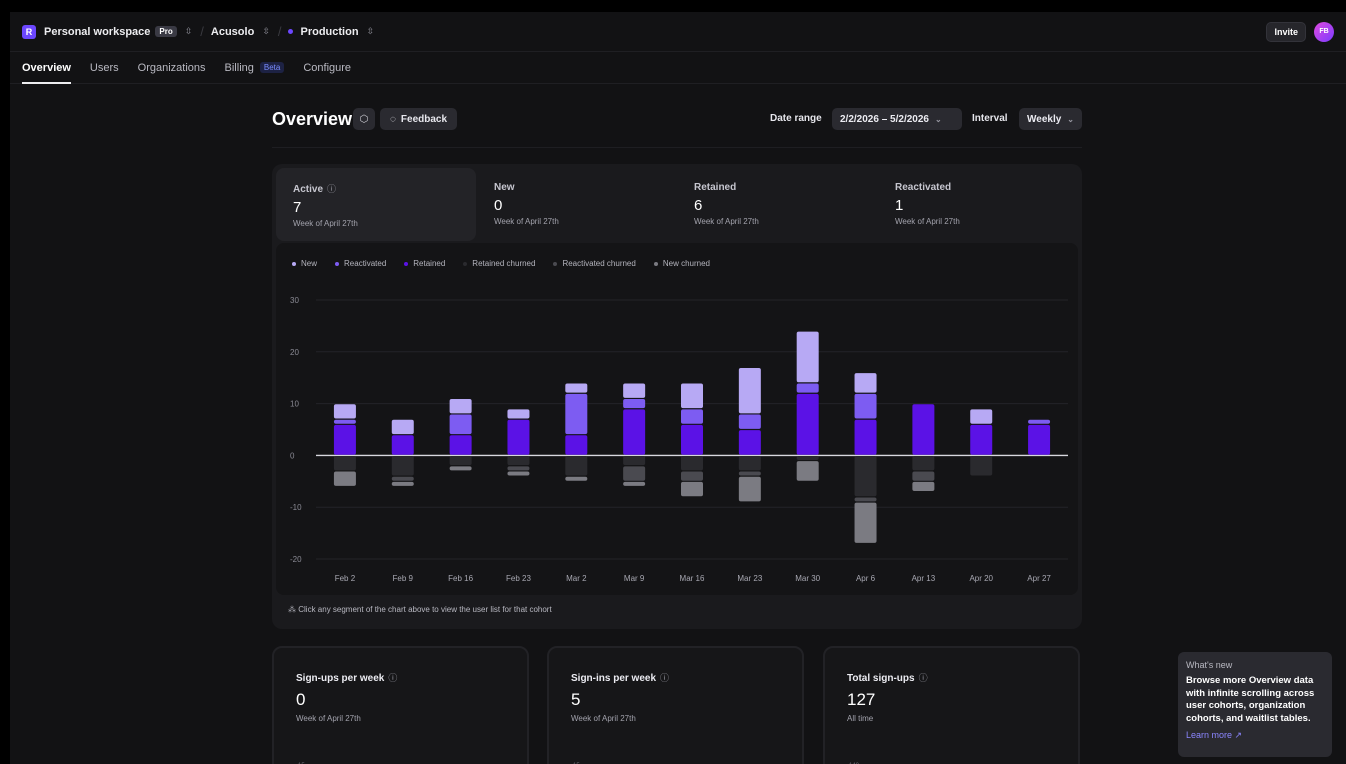  What do you see at coordinates (255, 68) in the screenshot?
I see `tab-billing: Billing Beta` at bounding box center [255, 68].